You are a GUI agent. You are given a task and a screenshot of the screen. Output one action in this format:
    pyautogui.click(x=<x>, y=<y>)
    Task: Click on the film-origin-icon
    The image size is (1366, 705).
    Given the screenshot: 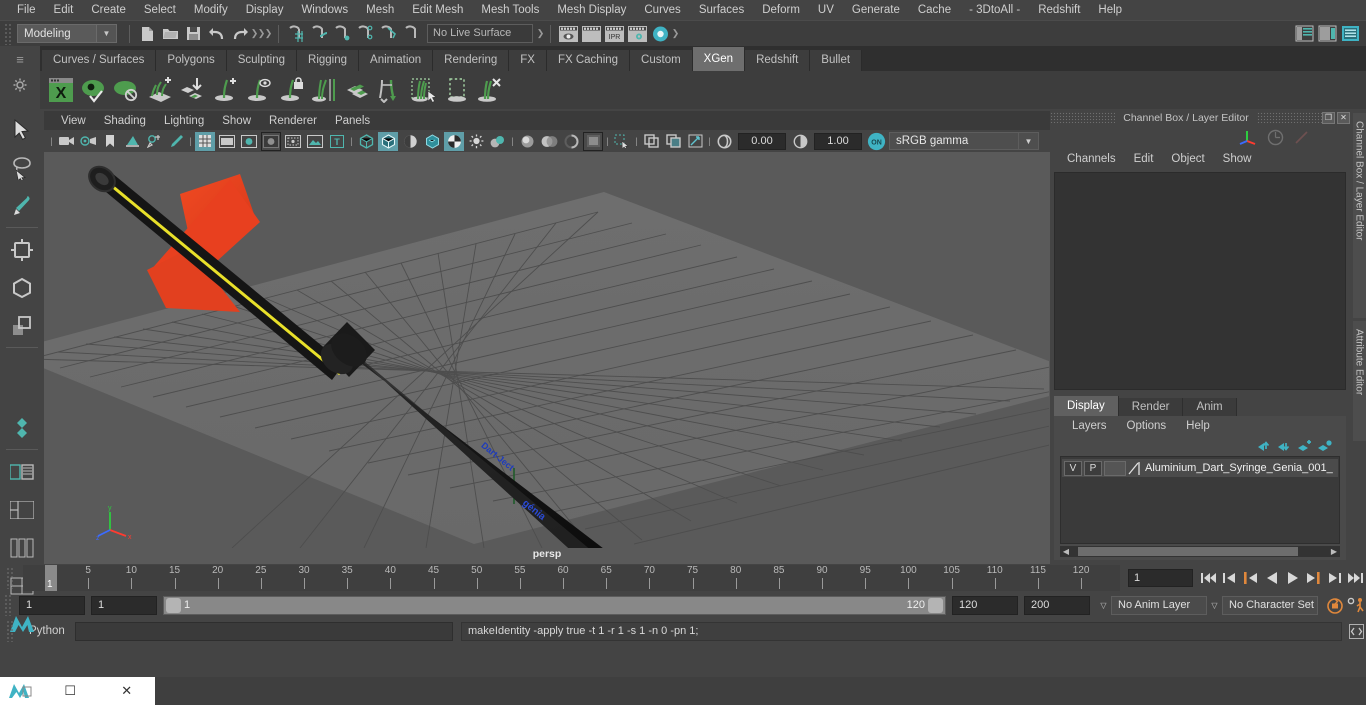 What is the action you would take?
    pyautogui.click(x=293, y=141)
    